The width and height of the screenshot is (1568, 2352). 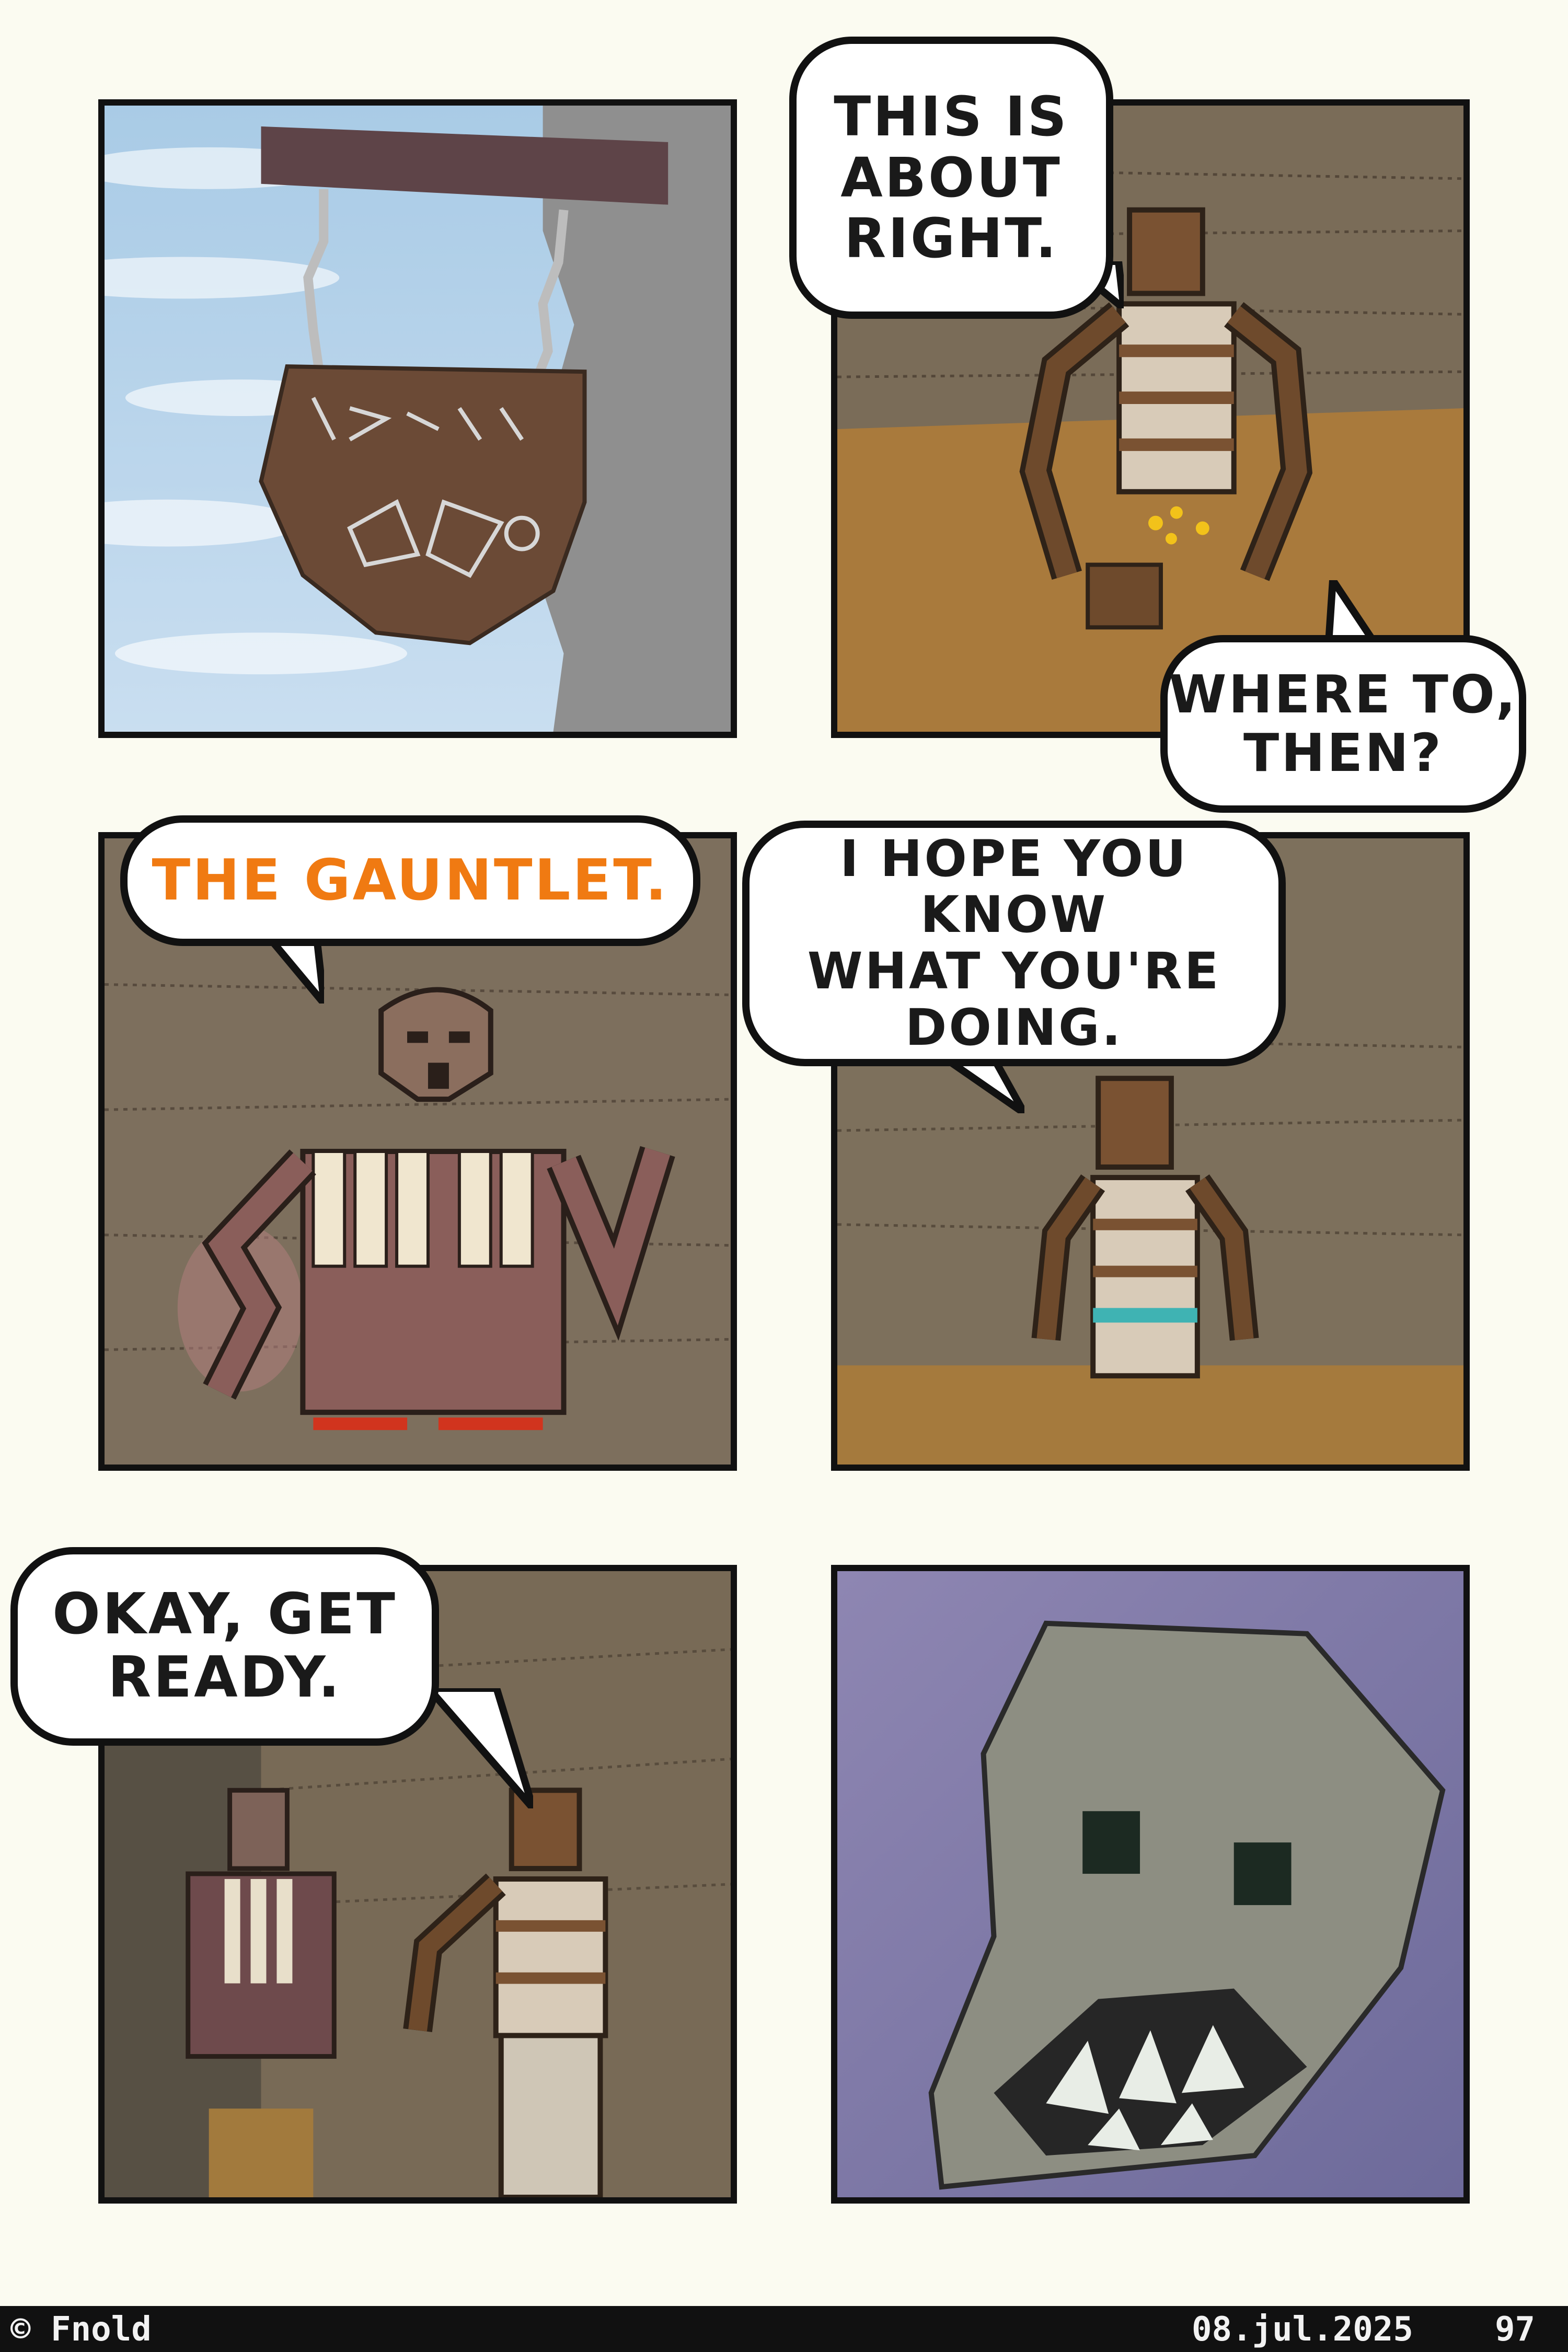 What do you see at coordinates (1515, 2329) in the screenshot?
I see `page-number: 97` at bounding box center [1515, 2329].